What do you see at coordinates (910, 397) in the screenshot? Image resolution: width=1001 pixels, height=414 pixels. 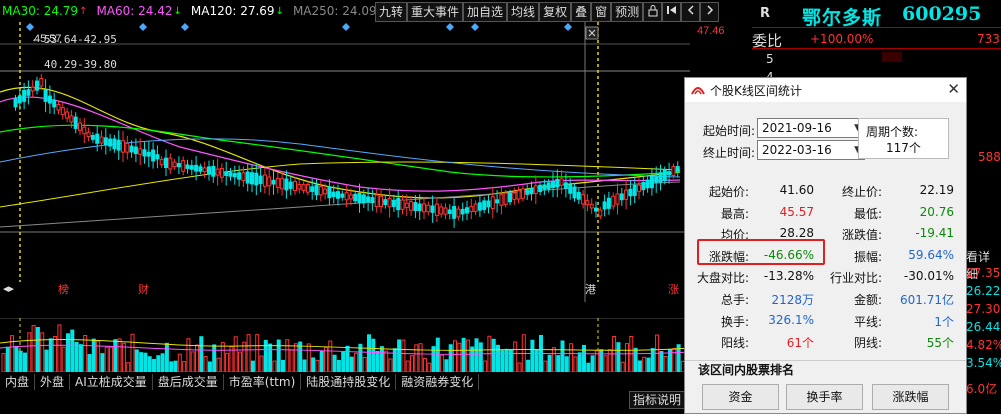 I see `change-rank-button: 涨跌幅` at bounding box center [910, 397].